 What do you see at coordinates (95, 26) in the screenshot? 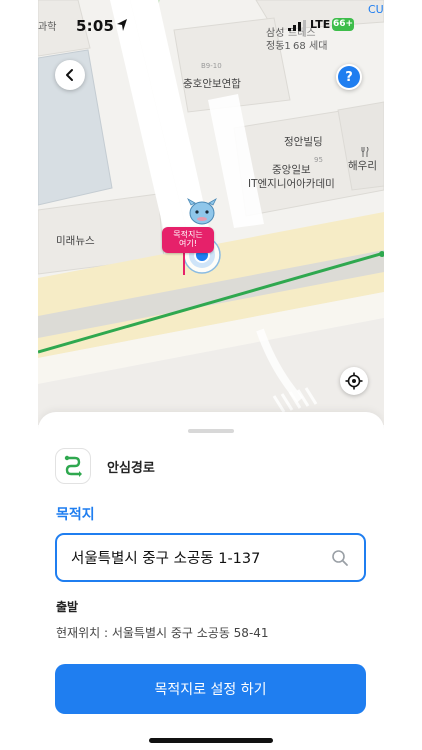
I see `status-time: 5:05` at bounding box center [95, 26].